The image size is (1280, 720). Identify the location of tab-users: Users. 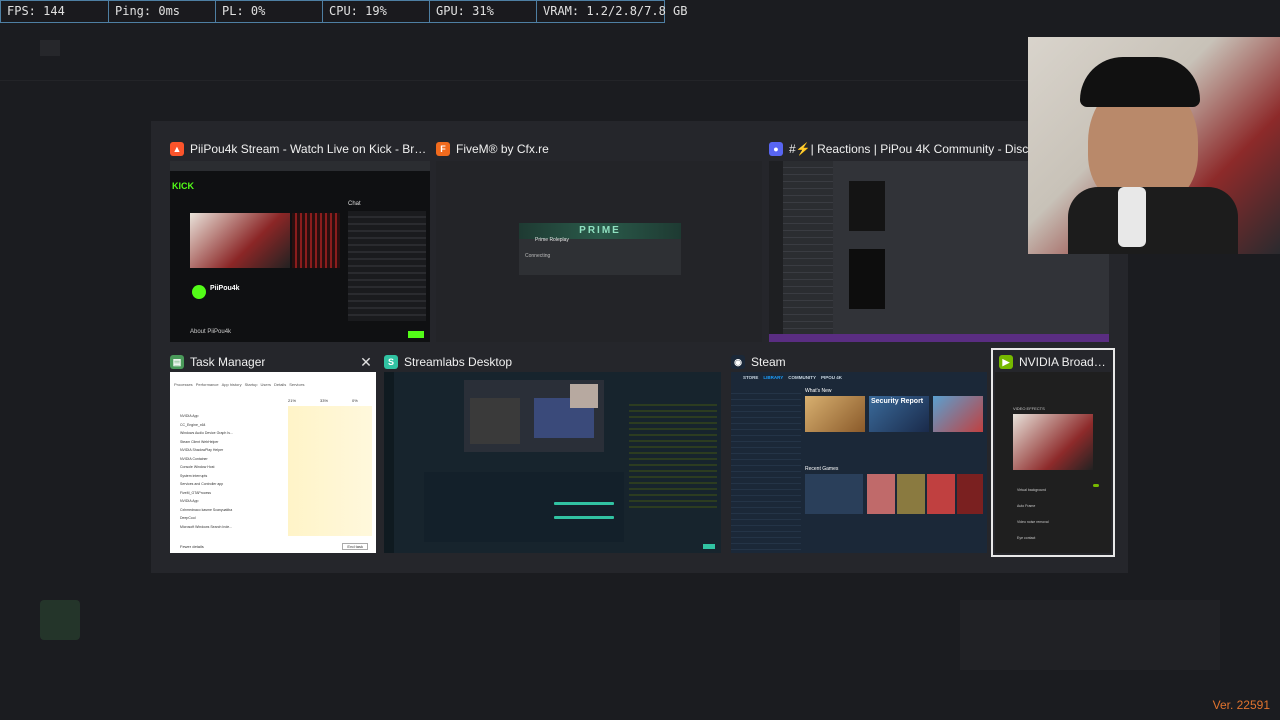
(266, 384).